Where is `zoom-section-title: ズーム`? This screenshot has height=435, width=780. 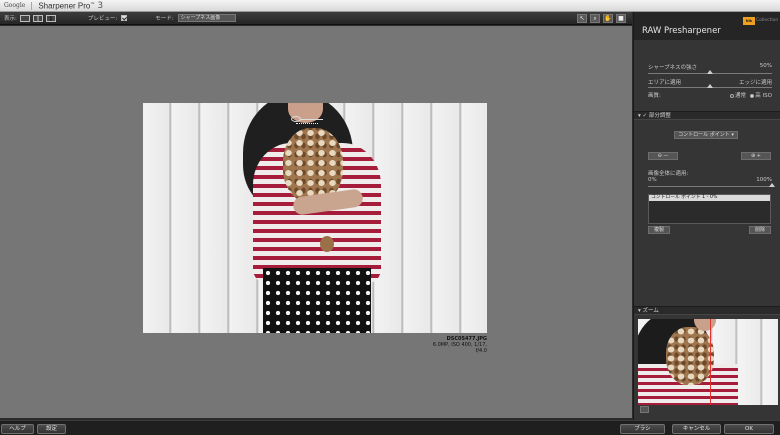
zoom-section-title: ズーム is located at coordinates (650, 311).